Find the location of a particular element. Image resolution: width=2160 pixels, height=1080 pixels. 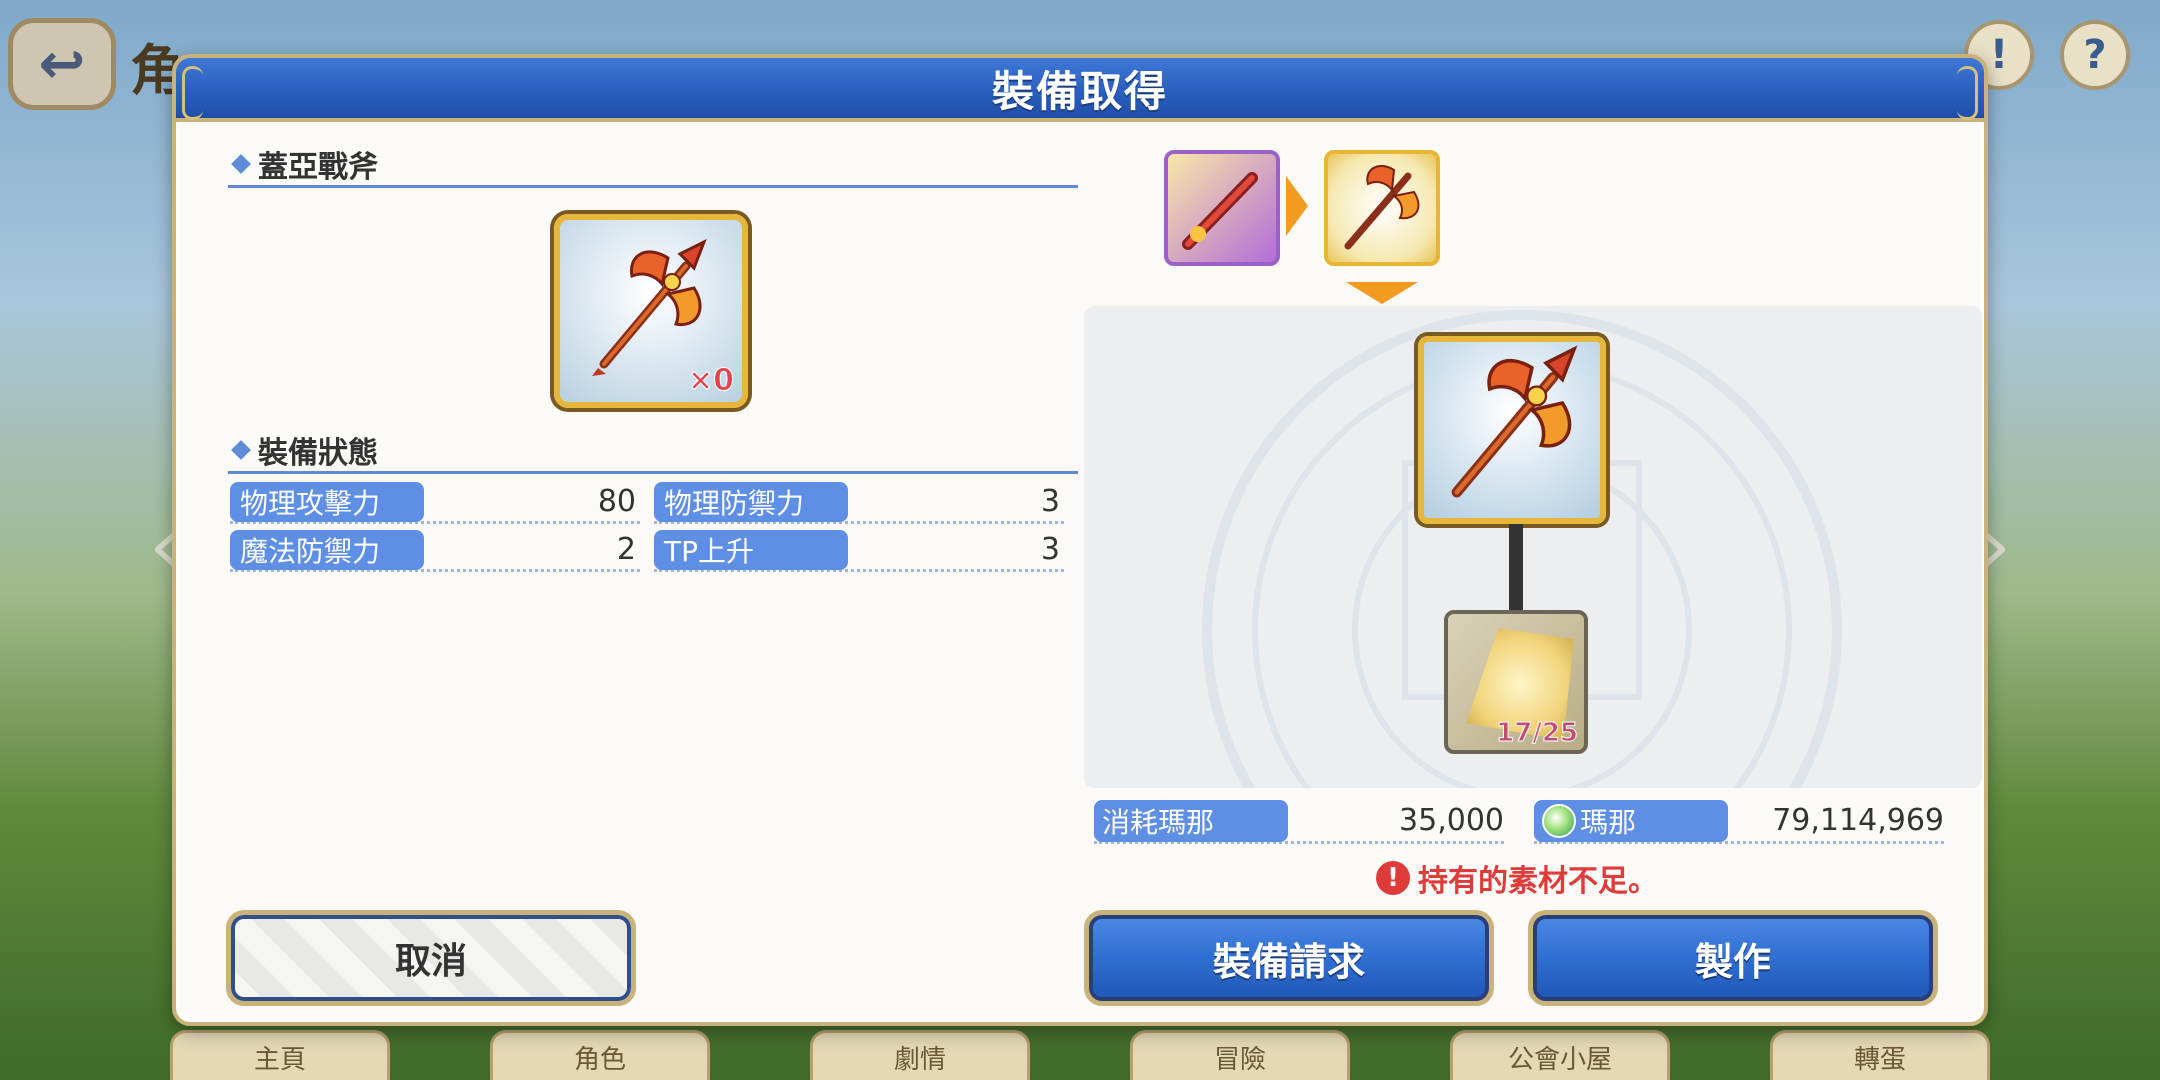

stat-row: TP上升 3 is located at coordinates (859, 550).